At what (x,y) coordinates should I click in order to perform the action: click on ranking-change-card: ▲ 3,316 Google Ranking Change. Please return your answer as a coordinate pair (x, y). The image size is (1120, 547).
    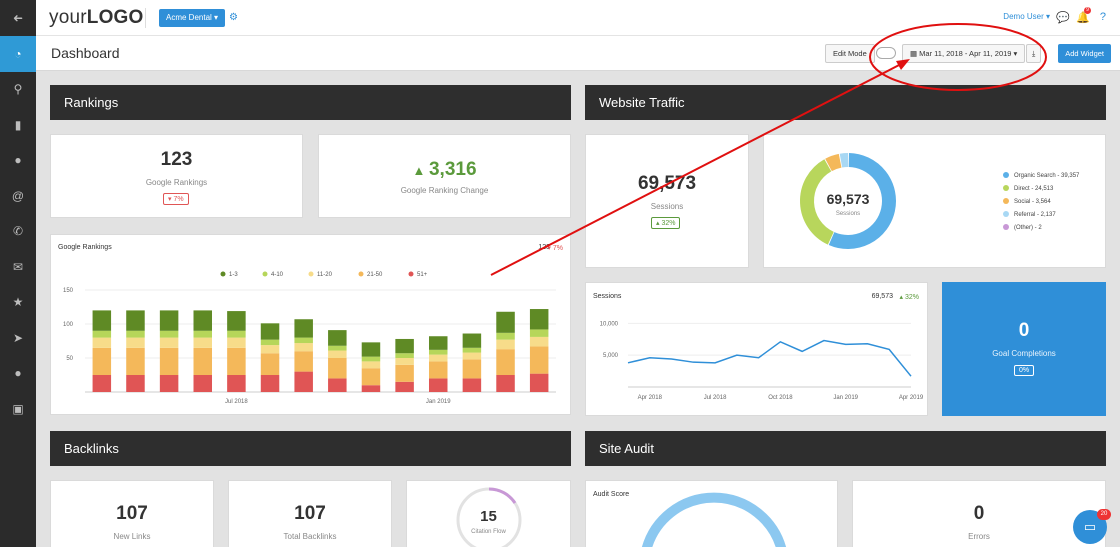
    Looking at the image, I should click on (444, 176).